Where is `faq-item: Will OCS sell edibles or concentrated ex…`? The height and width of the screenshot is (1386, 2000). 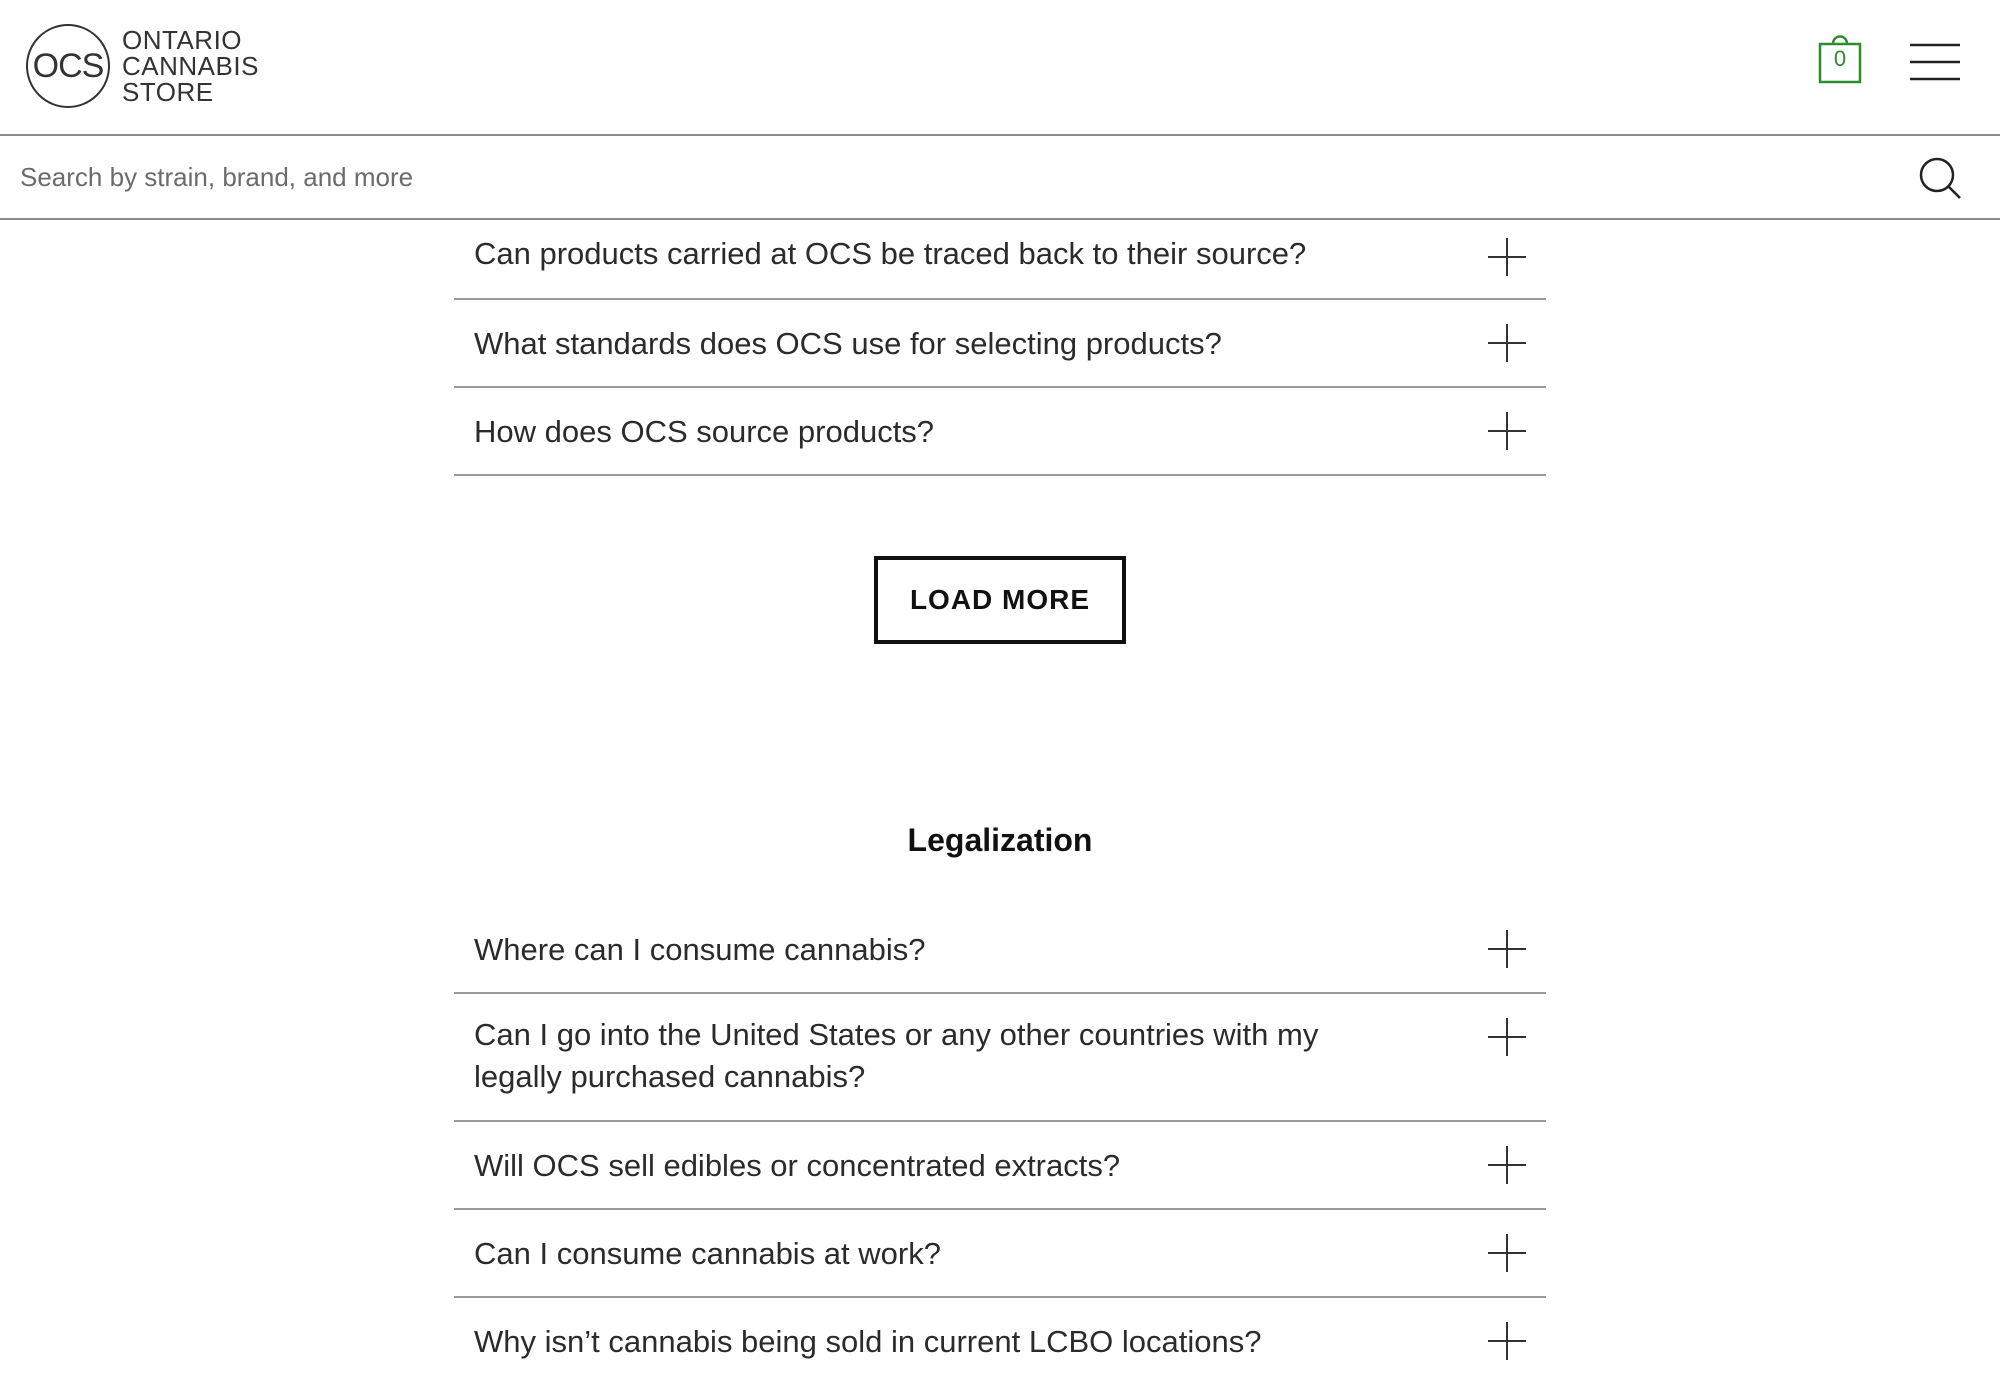 faq-item: Will OCS sell edibles or concentrated ex… is located at coordinates (1000, 1166).